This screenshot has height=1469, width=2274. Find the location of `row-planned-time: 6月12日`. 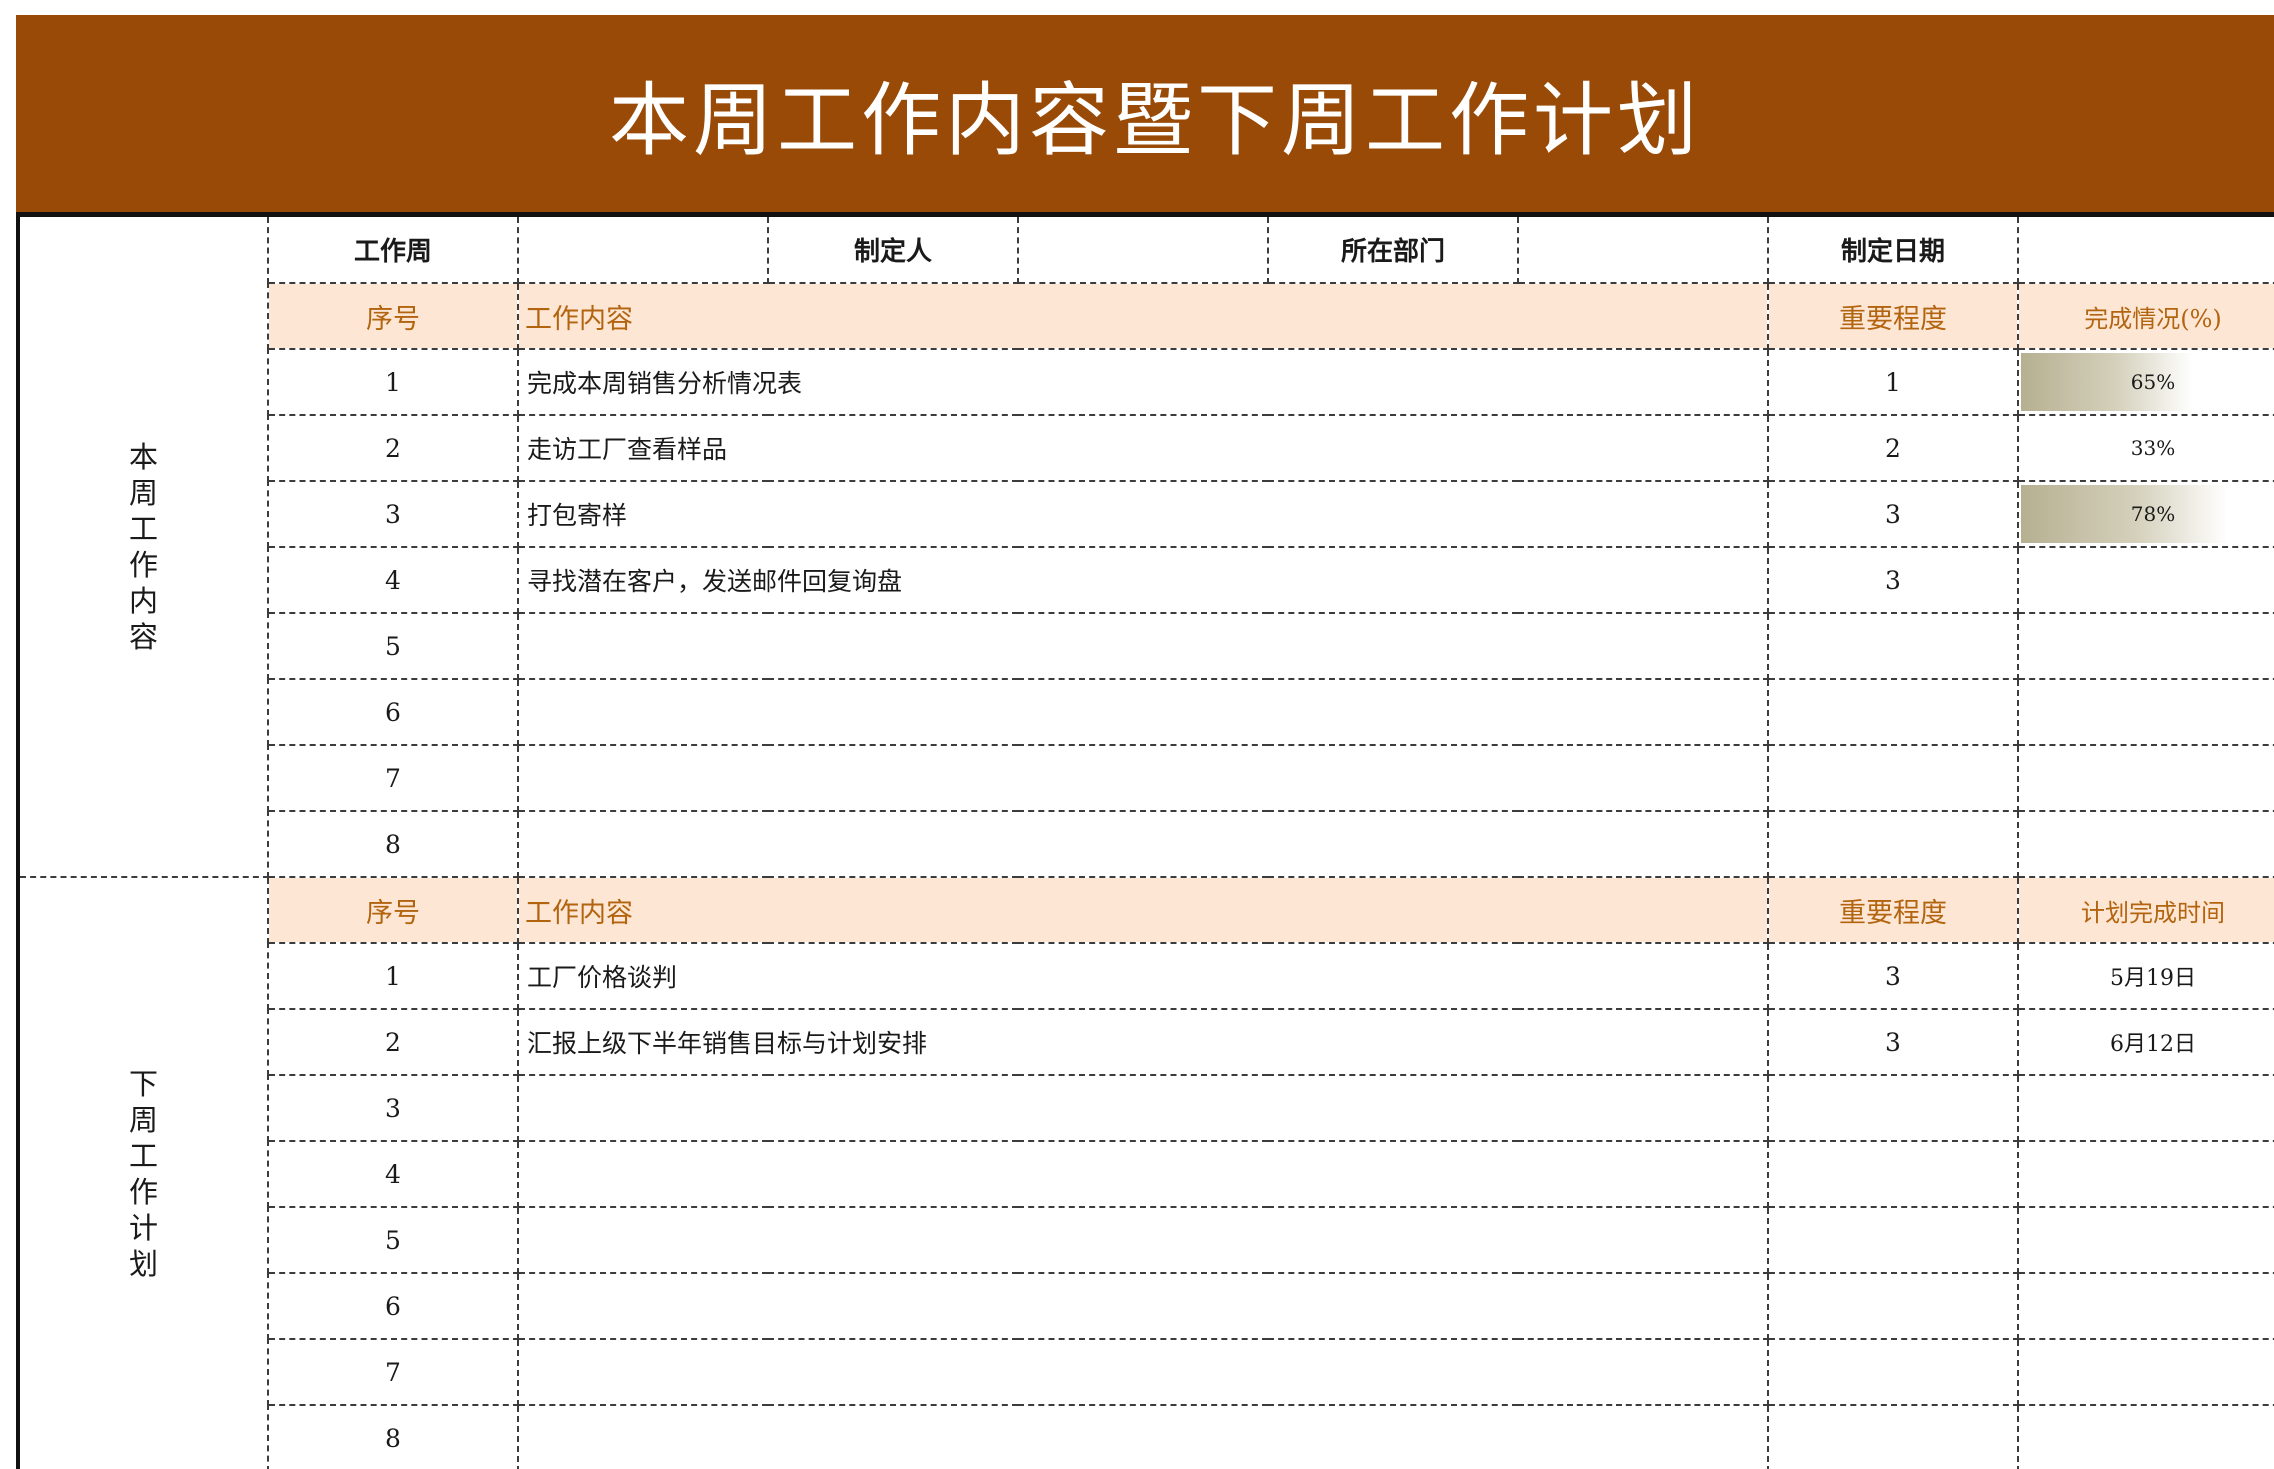

row-planned-time: 6月12日 is located at coordinates (2145, 1042).